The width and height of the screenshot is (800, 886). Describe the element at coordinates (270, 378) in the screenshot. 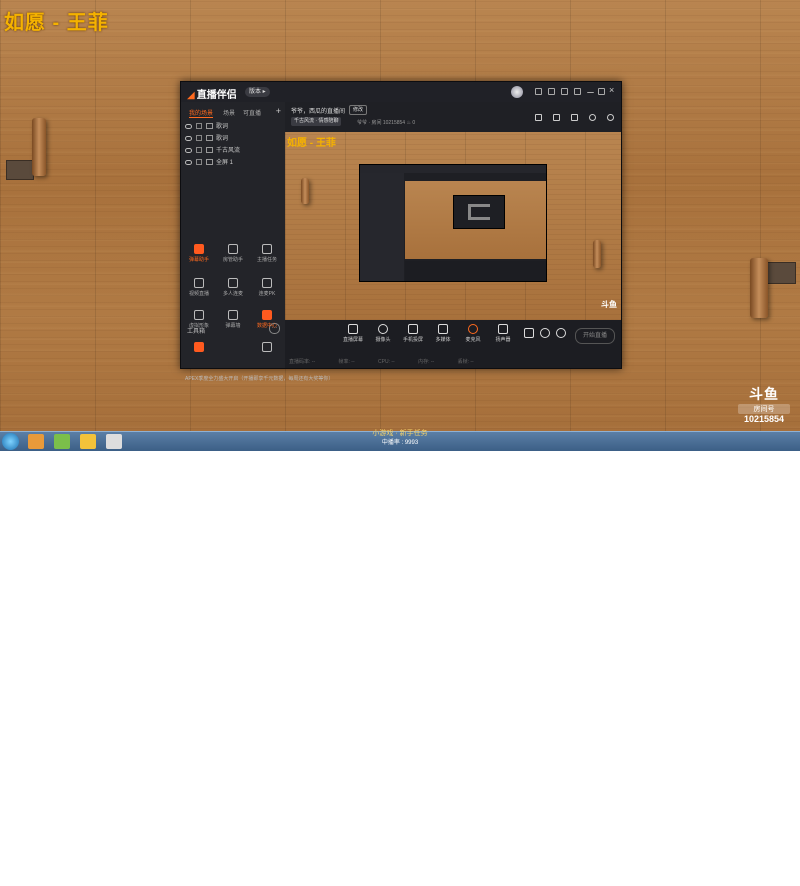

I see `event-notice: APEX季度全力盛大开启（开播即享千元数据，每周还有大奖等你）` at that location.